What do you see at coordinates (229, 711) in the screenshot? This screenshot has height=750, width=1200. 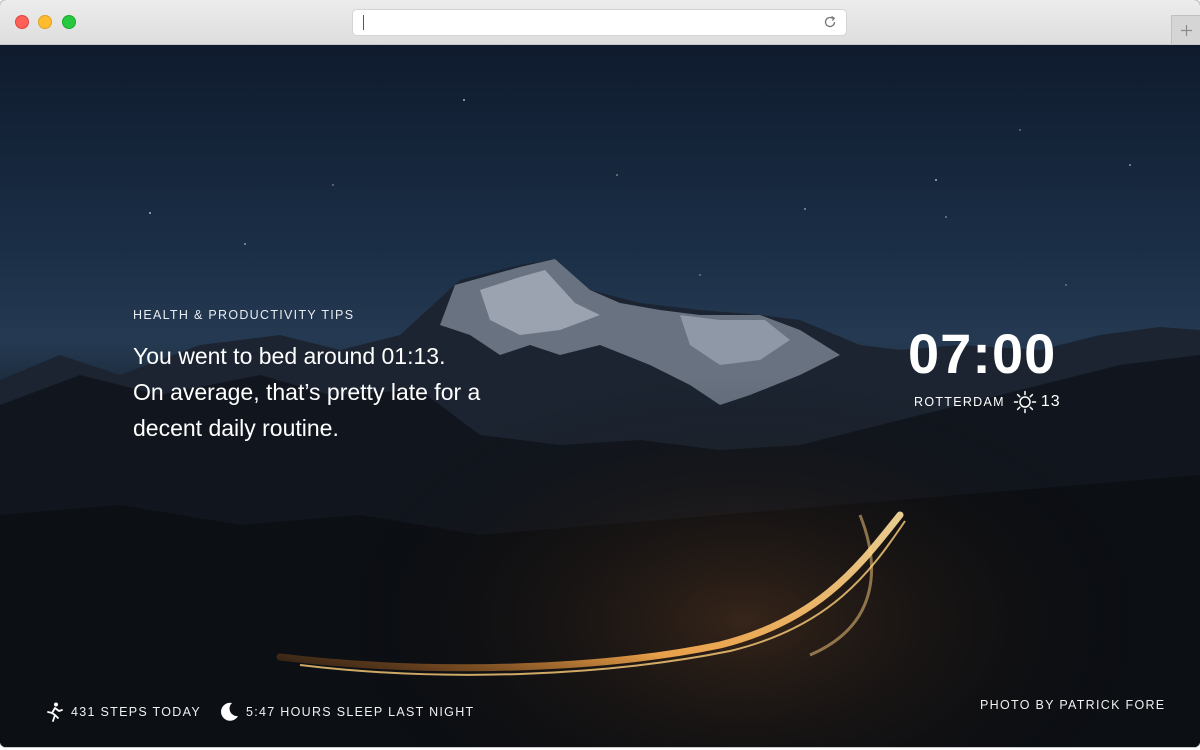 I see `moon-icon` at bounding box center [229, 711].